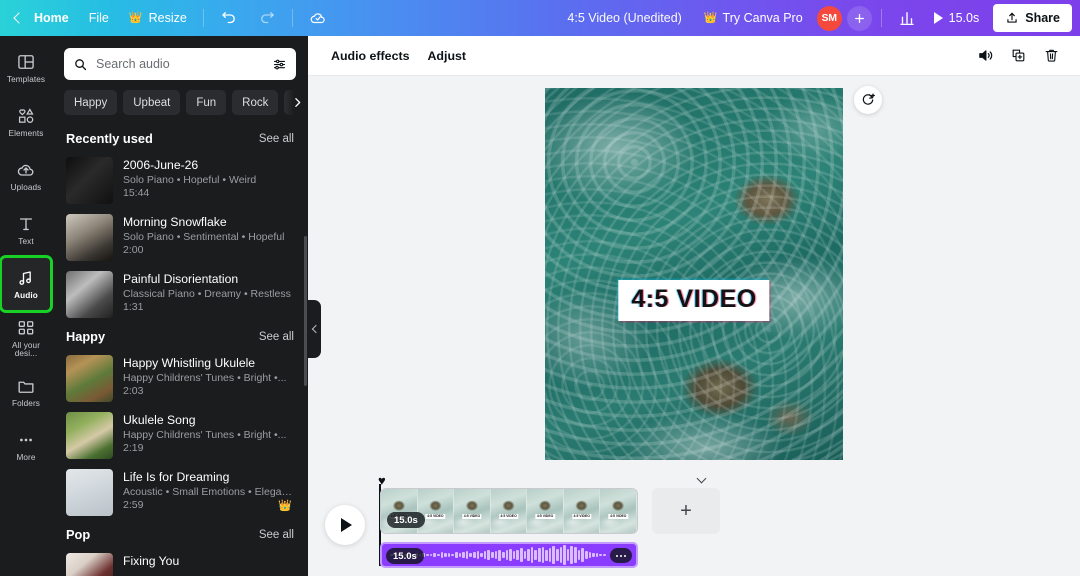  What do you see at coordinates (26, 68) in the screenshot?
I see `sidebar-item-templates: Templates` at bounding box center [26, 68].